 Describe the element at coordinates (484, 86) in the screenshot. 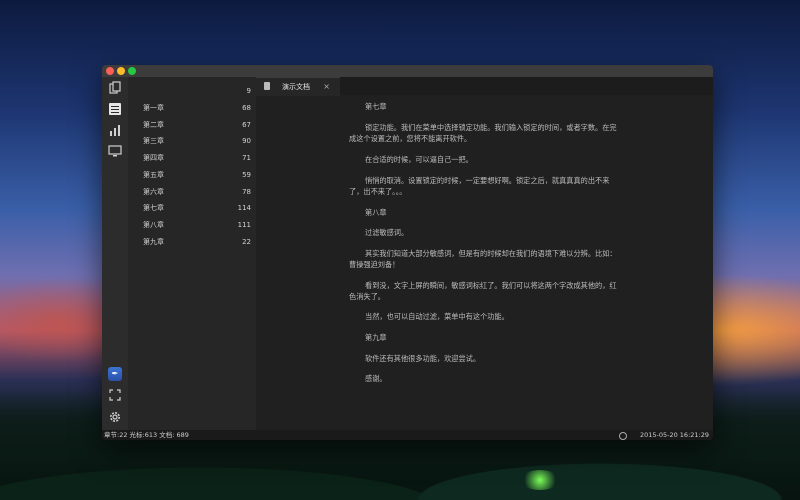

I see `tab-bar: 演示文档 ×` at that location.